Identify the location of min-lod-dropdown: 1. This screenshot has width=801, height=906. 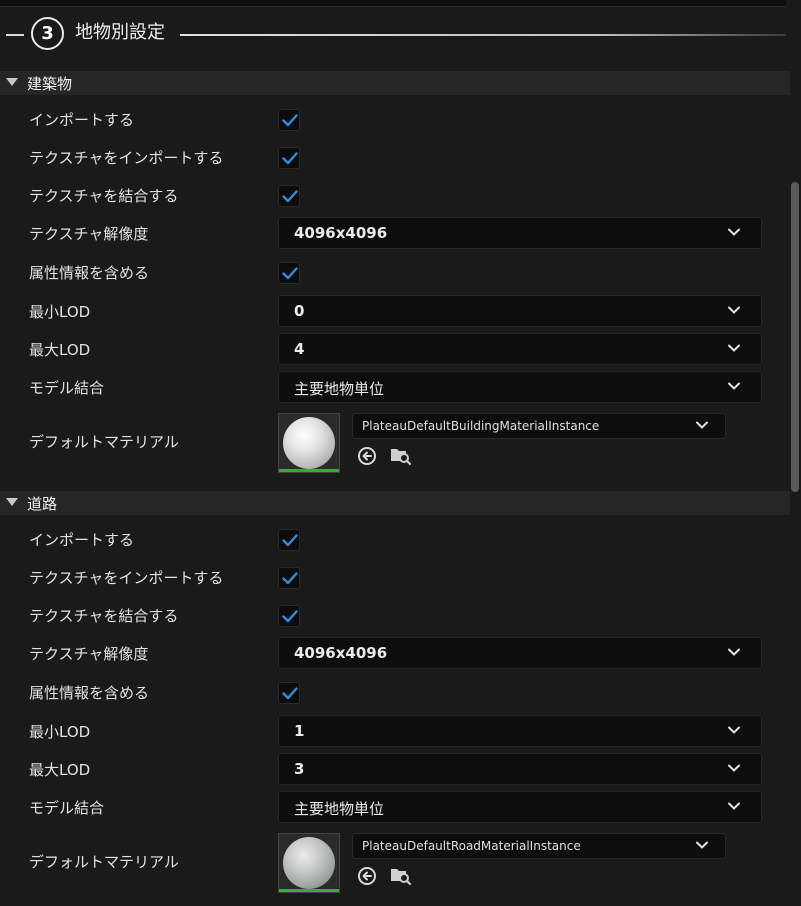
(520, 731).